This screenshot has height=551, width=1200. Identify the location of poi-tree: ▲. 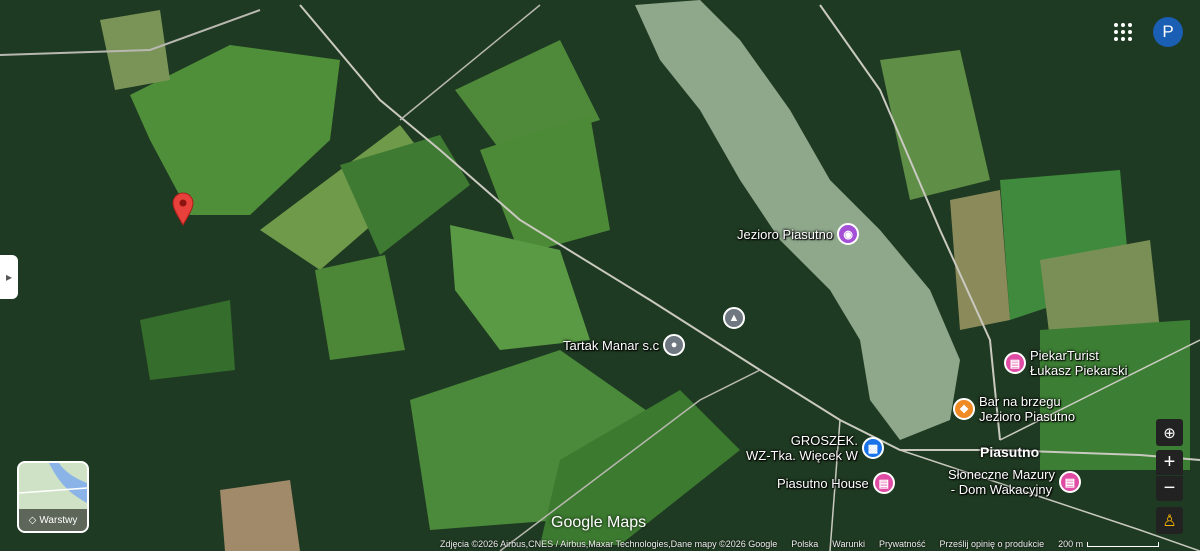
(734, 318).